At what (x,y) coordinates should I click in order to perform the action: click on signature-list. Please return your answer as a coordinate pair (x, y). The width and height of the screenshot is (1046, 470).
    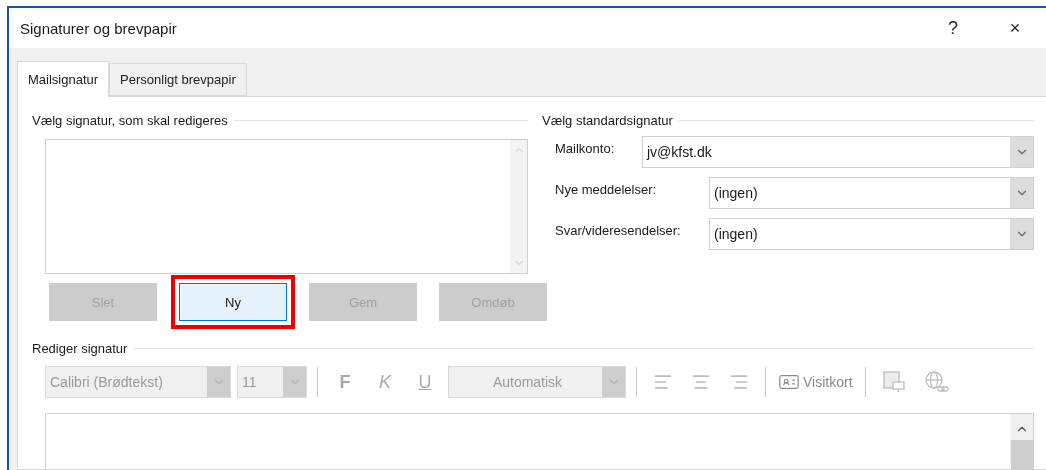
    Looking at the image, I should click on (286, 206).